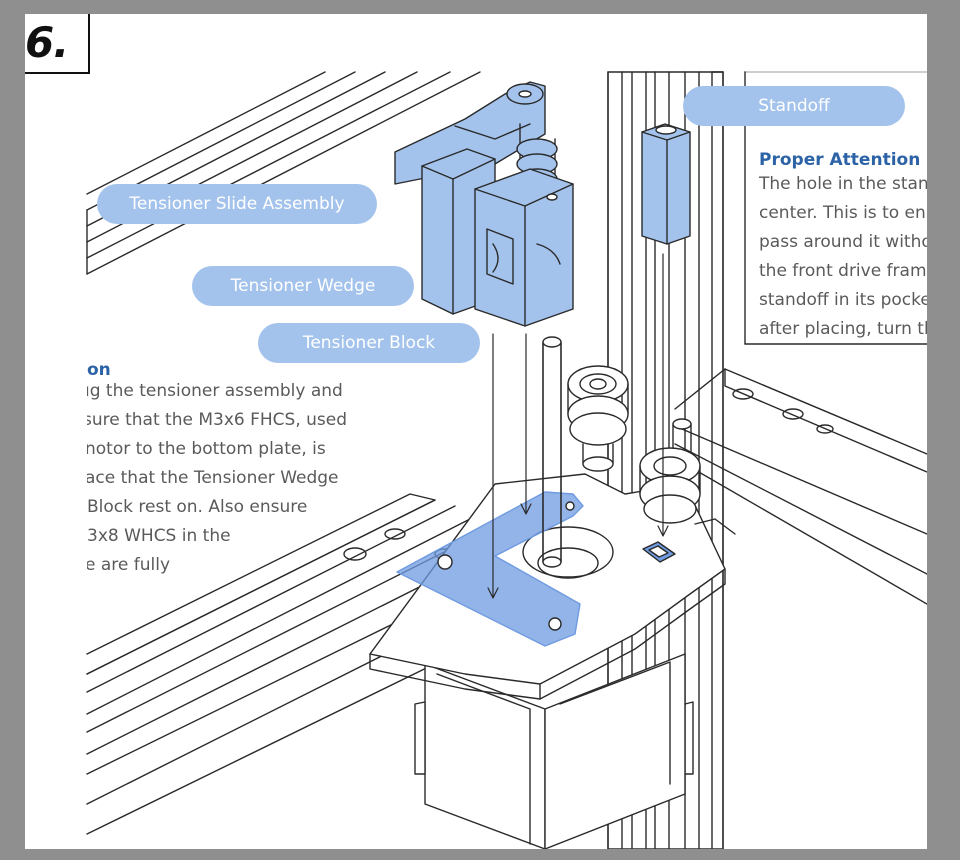  I want to click on callout-standoff: Standoff, so click(794, 106).